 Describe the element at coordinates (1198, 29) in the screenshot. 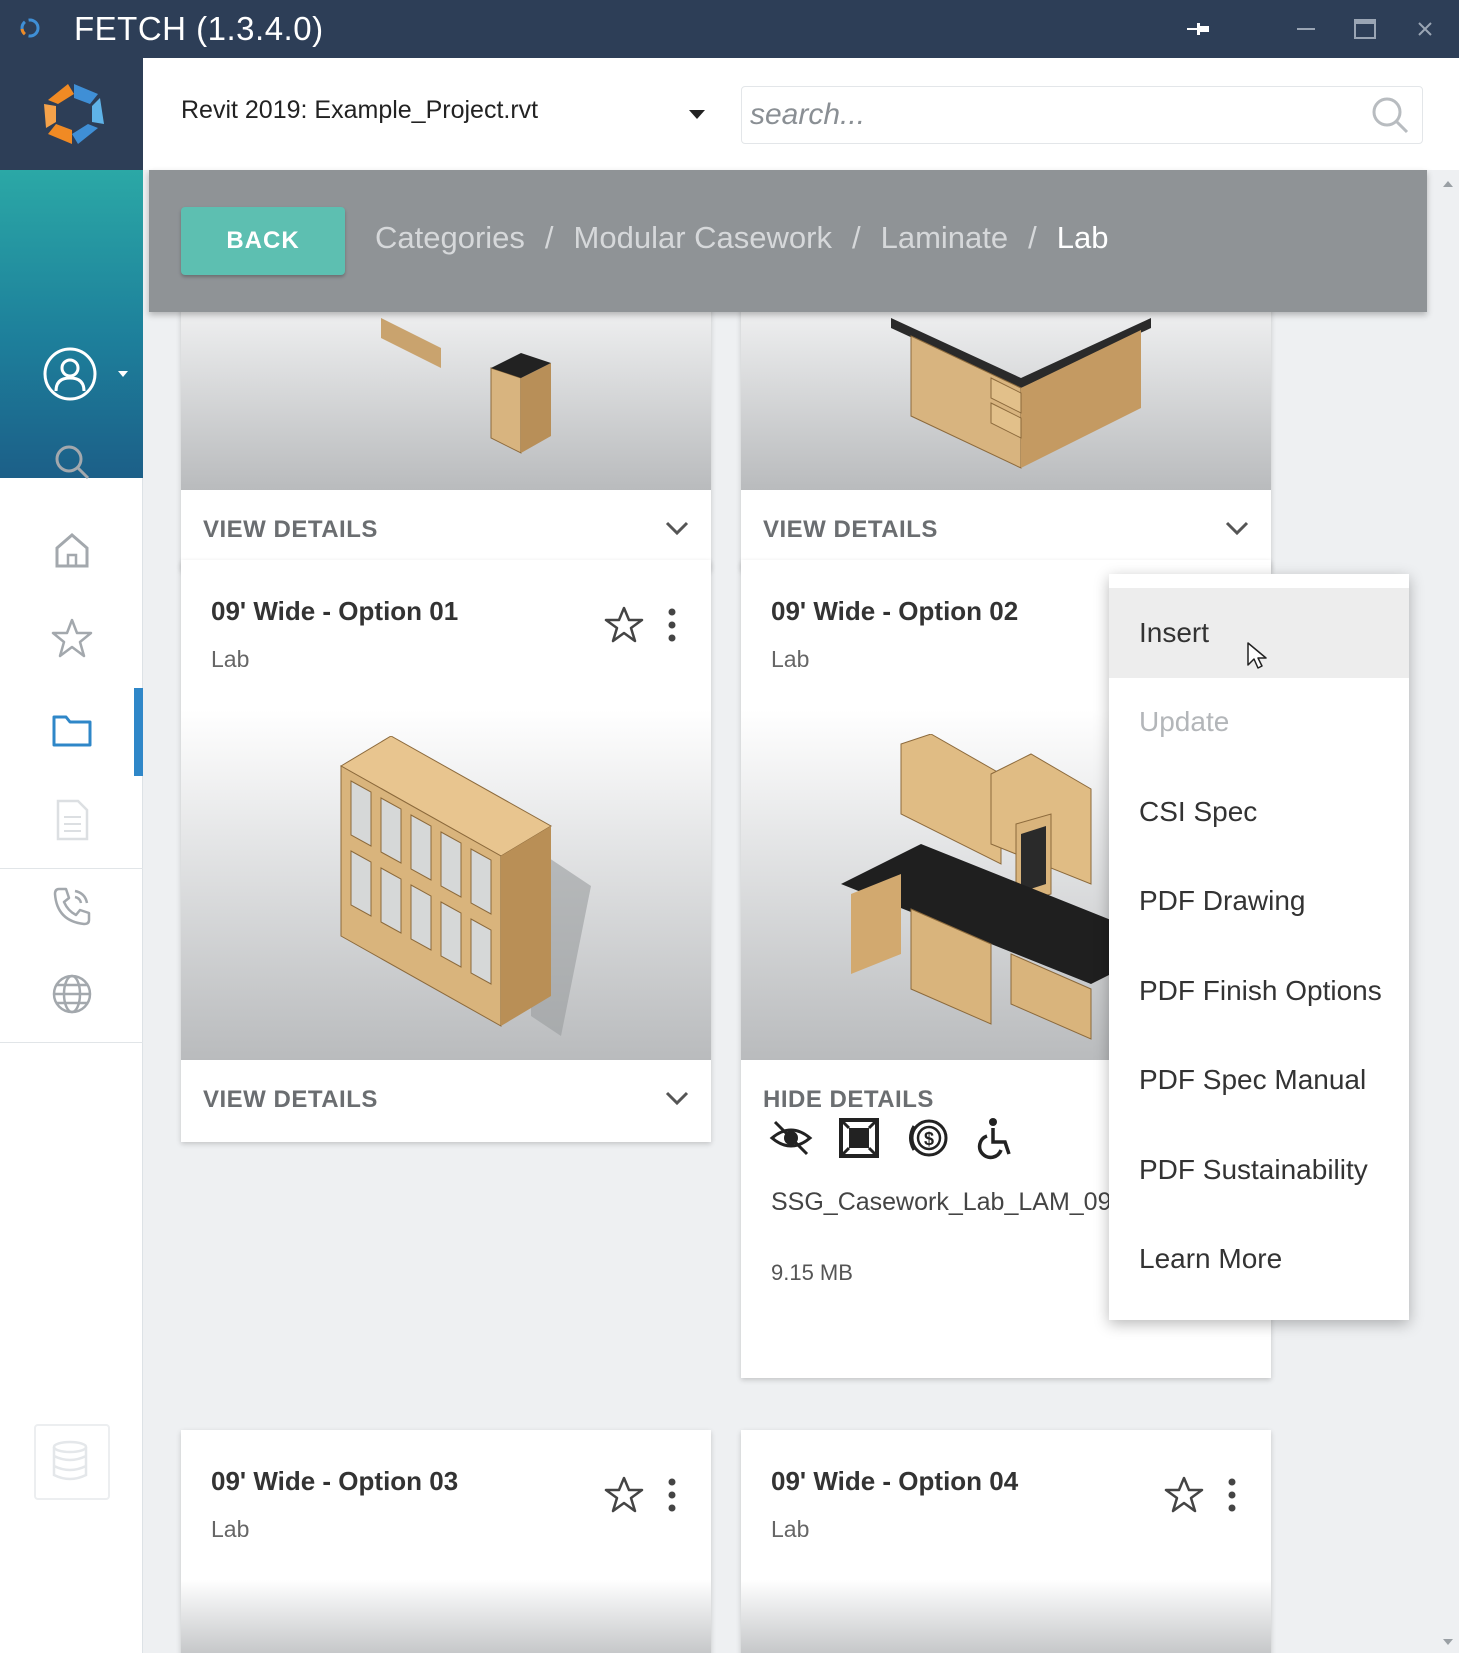

I see `pin-icon` at that location.